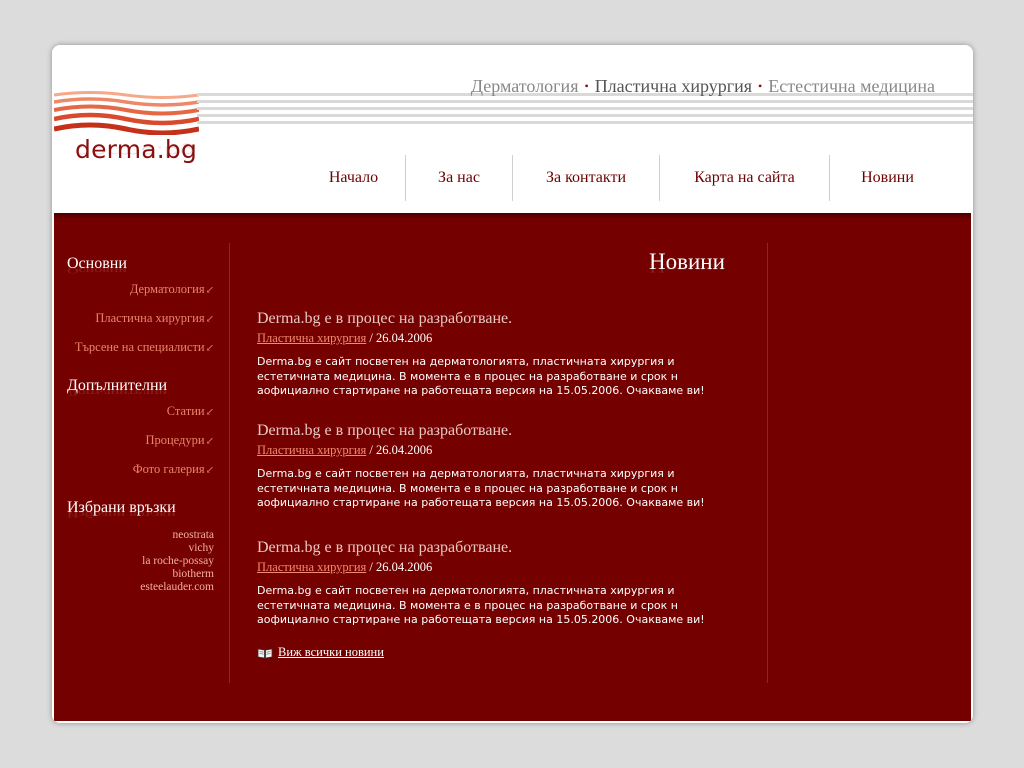  I want to click on view-all-news-label: Виж всички новини, so click(331, 652).